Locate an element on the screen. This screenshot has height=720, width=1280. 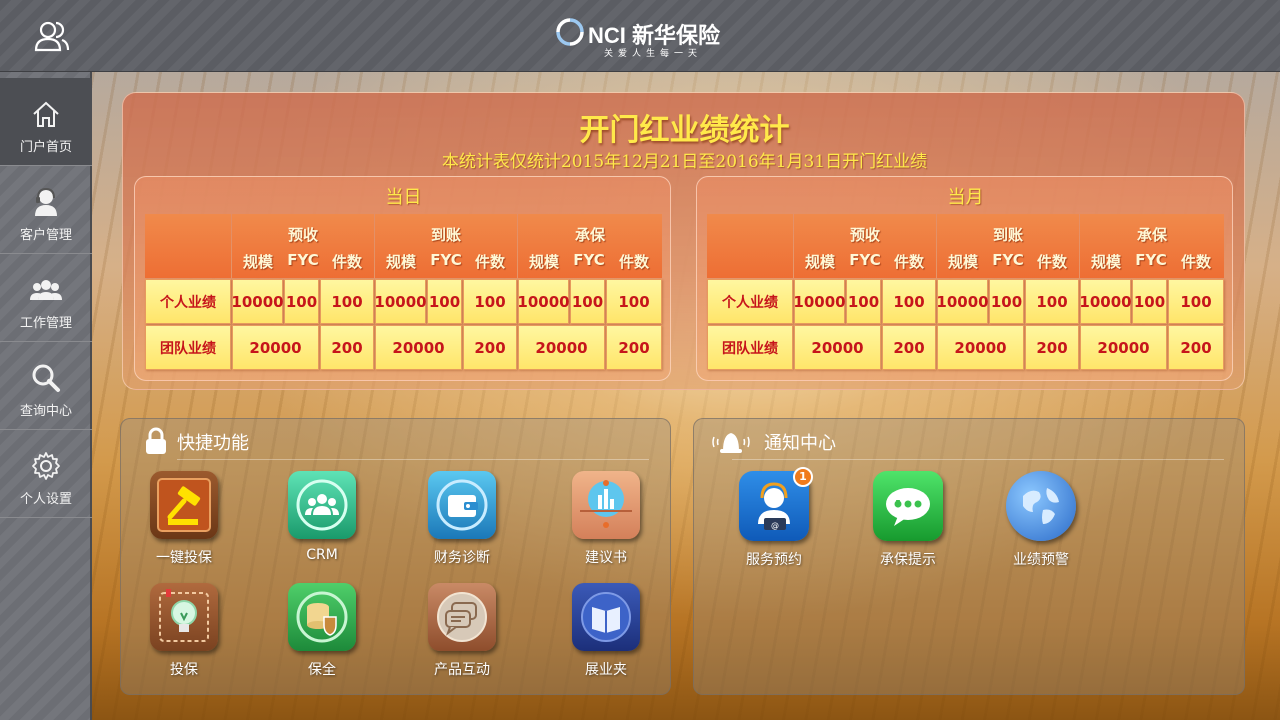
quick-tile-one-click-insure: 一键投保 is located at coordinates (184, 519).